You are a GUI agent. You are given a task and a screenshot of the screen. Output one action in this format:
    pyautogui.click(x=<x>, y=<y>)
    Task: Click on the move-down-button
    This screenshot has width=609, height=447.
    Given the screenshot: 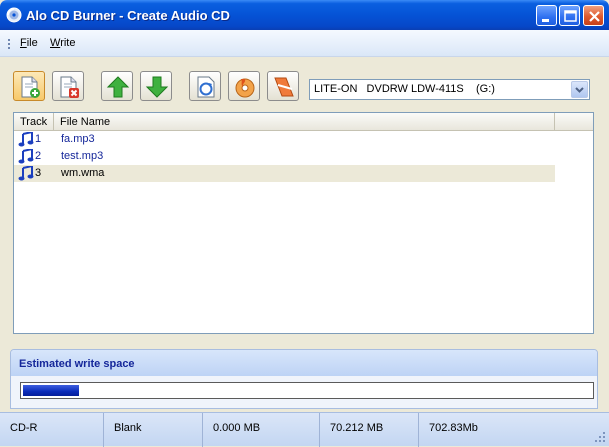 What is the action you would take?
    pyautogui.click(x=156, y=86)
    